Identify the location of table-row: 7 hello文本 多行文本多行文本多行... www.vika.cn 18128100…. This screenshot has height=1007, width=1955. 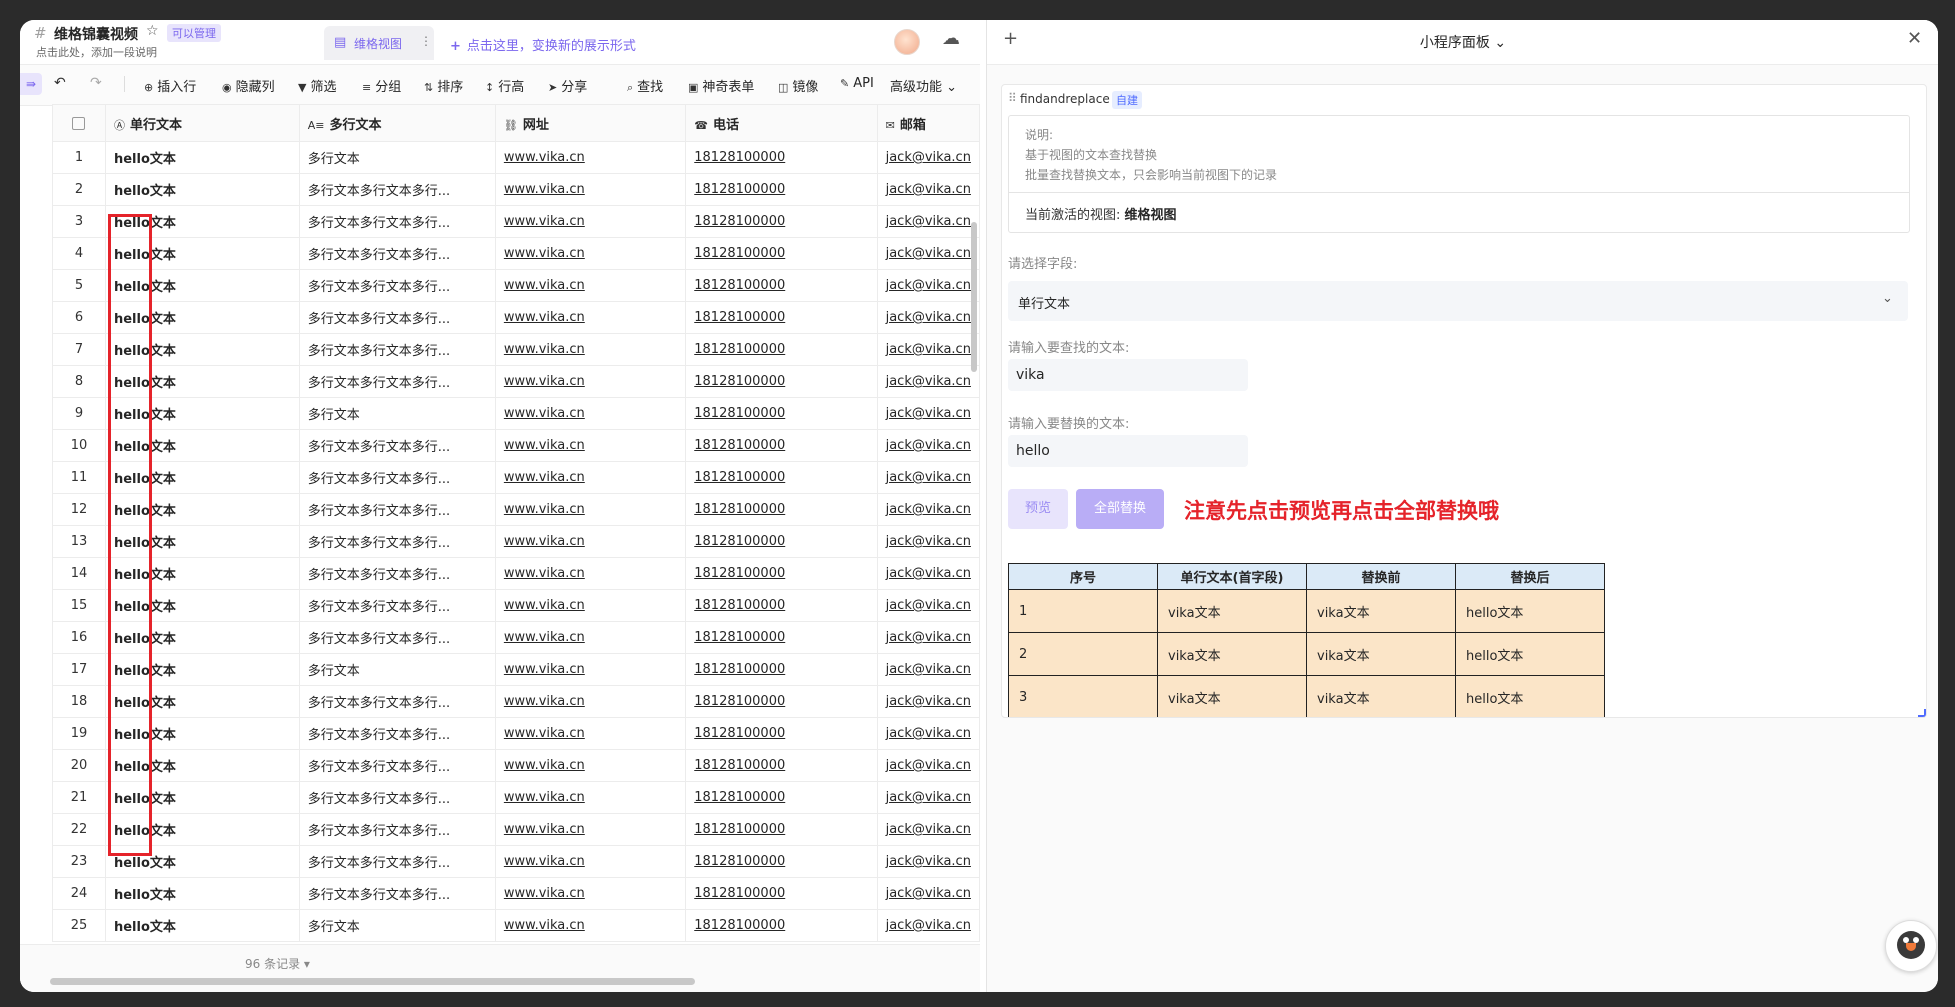
(516, 349).